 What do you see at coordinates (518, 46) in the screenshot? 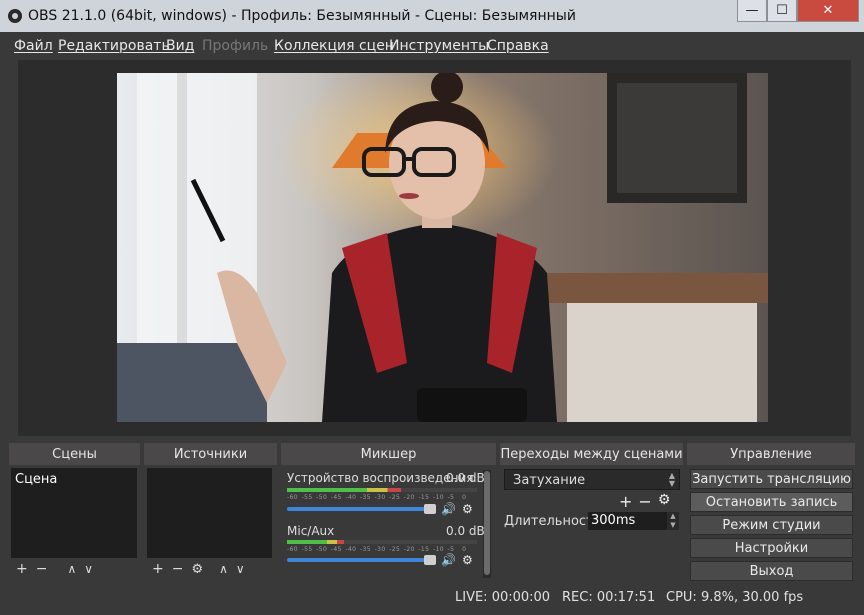
I see `menu-help: Справка` at bounding box center [518, 46].